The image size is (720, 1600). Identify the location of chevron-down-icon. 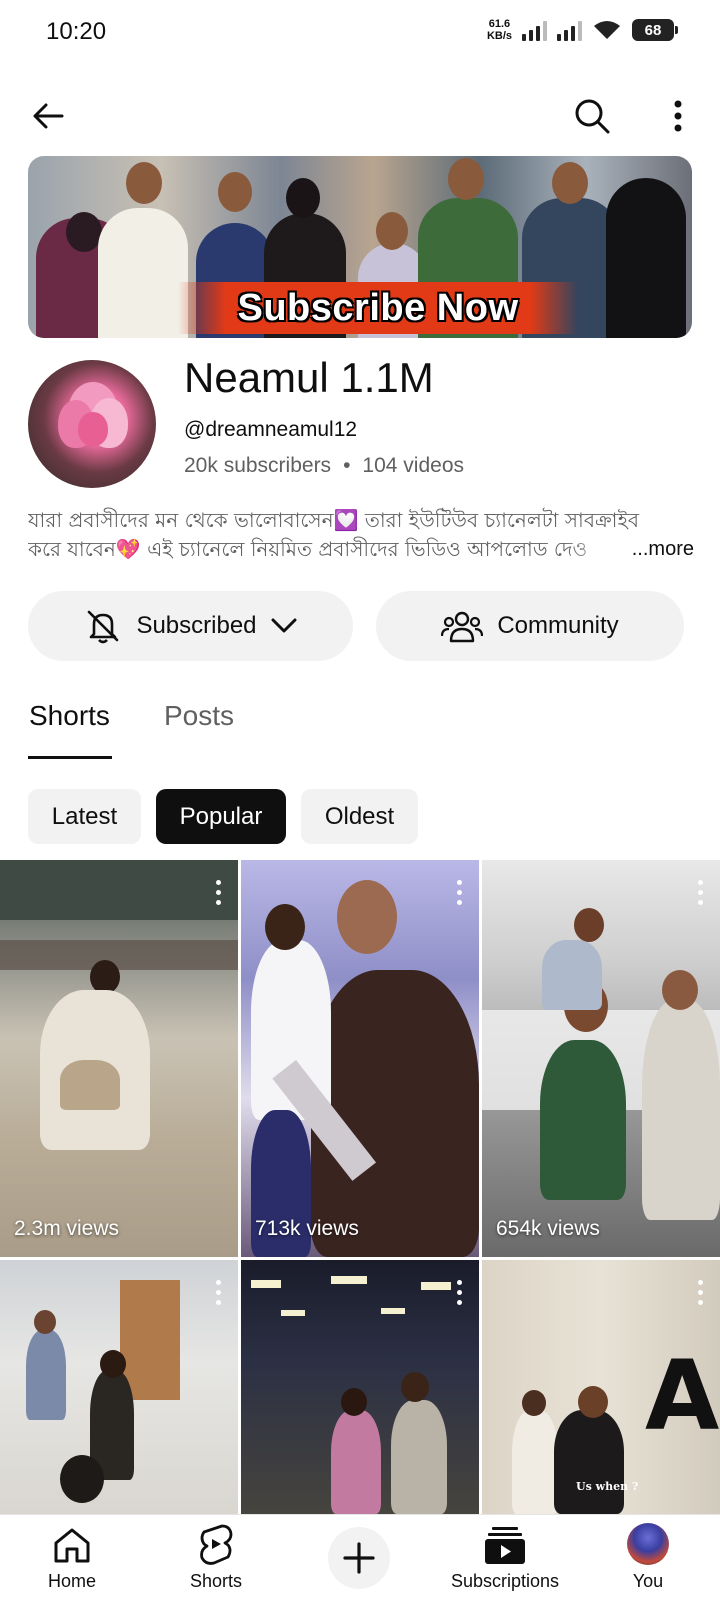
(284, 625).